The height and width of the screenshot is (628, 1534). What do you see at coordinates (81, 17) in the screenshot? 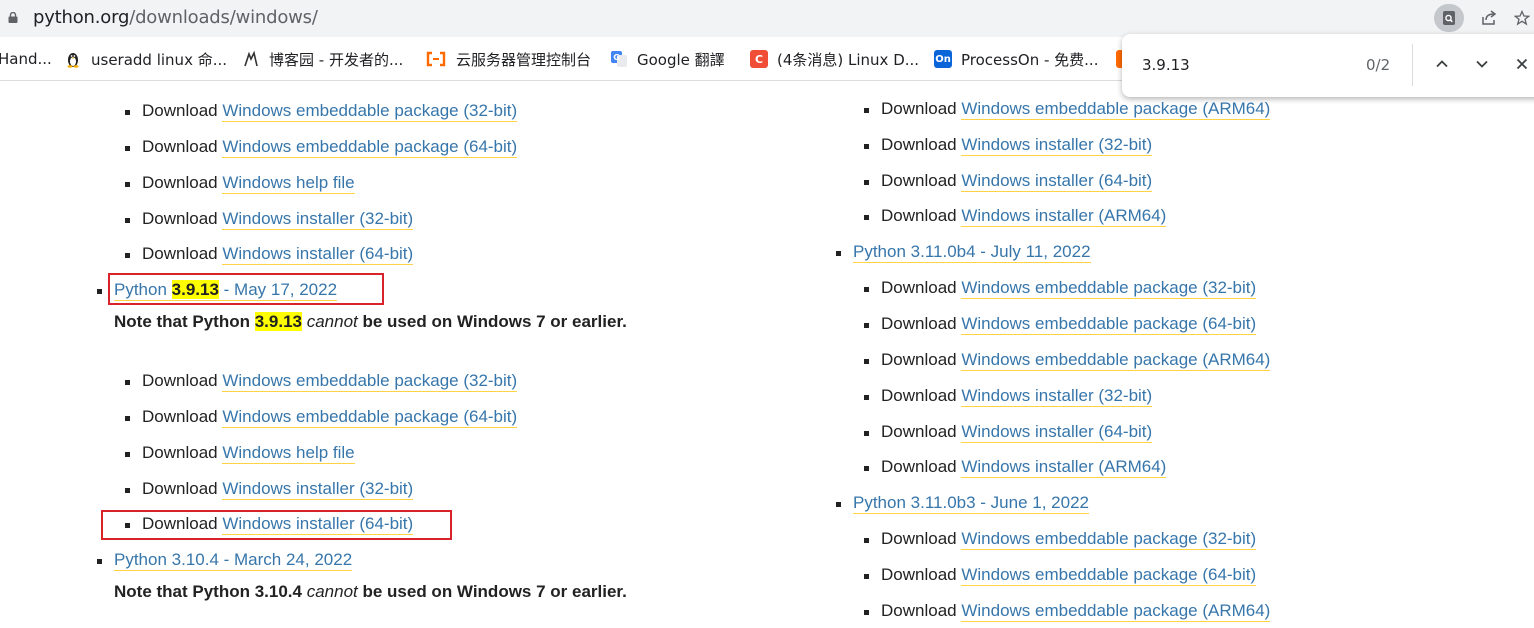
I see `url-host: python.org` at bounding box center [81, 17].